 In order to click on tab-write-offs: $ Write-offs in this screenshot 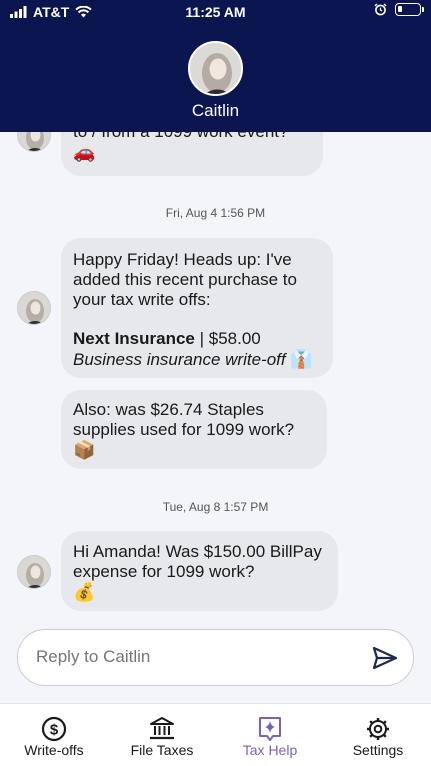, I will do `click(54, 735)`.